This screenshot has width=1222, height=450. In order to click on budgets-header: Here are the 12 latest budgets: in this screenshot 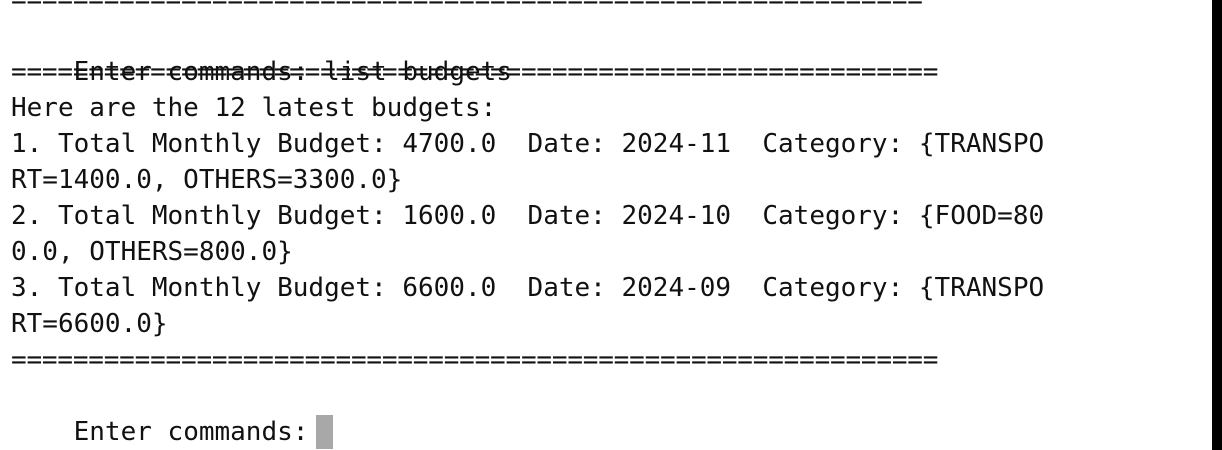, I will do `click(254, 108)`.